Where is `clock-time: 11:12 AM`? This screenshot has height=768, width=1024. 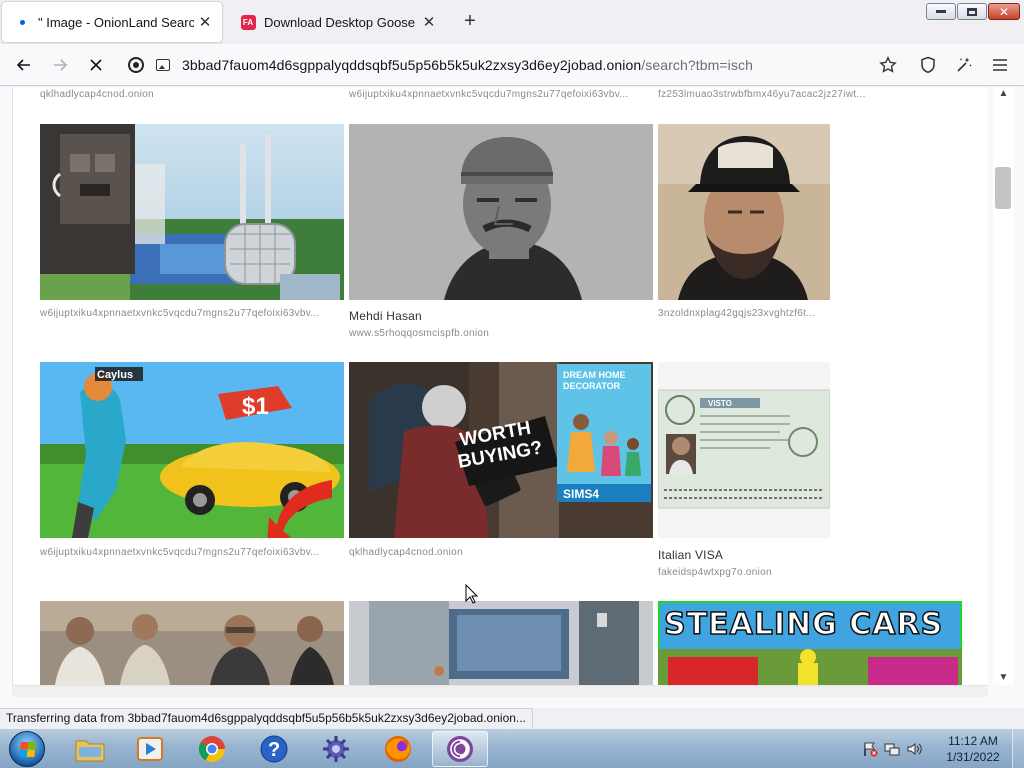
clock-time: 11:12 AM is located at coordinates (973, 741).